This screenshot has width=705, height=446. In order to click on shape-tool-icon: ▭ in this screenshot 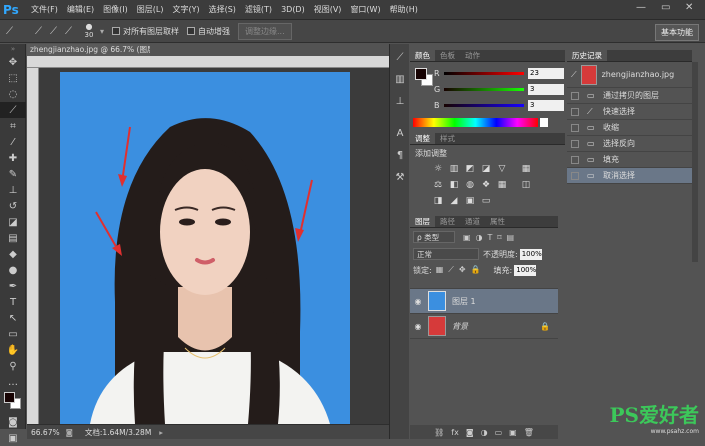, I will do `click(13, 334)`.